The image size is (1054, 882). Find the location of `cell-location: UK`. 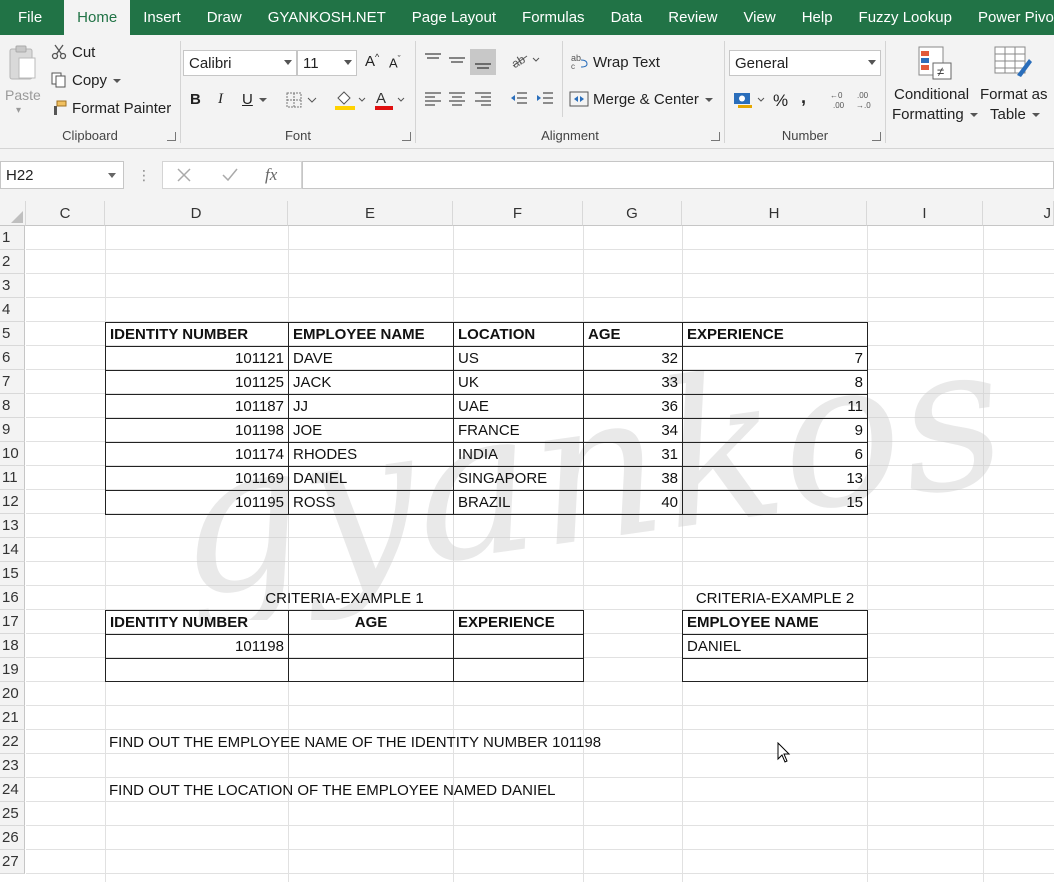

cell-location: UK is located at coordinates (518, 382).